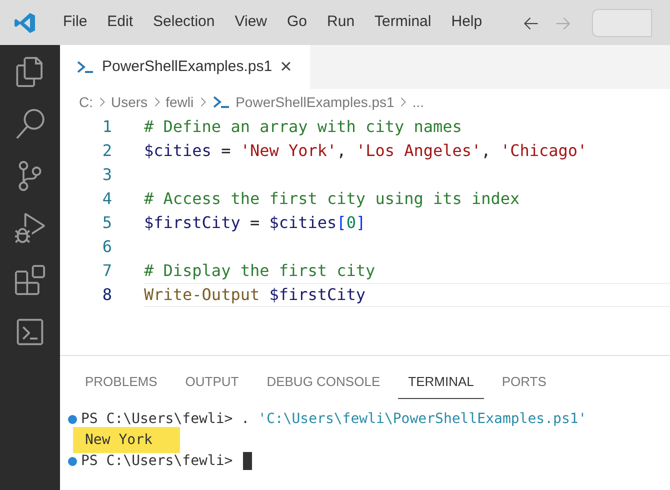 This screenshot has height=490, width=670. What do you see at coordinates (25, 22) in the screenshot?
I see `app-logo-icon` at bounding box center [25, 22].